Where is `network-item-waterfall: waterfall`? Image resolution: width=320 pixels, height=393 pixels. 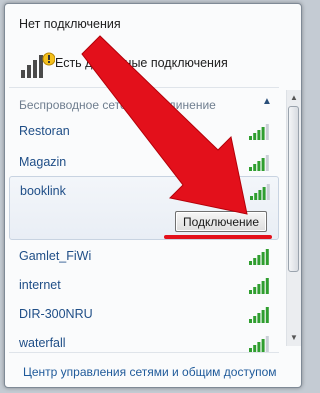
network-item-waterfall: waterfall is located at coordinates (144, 343).